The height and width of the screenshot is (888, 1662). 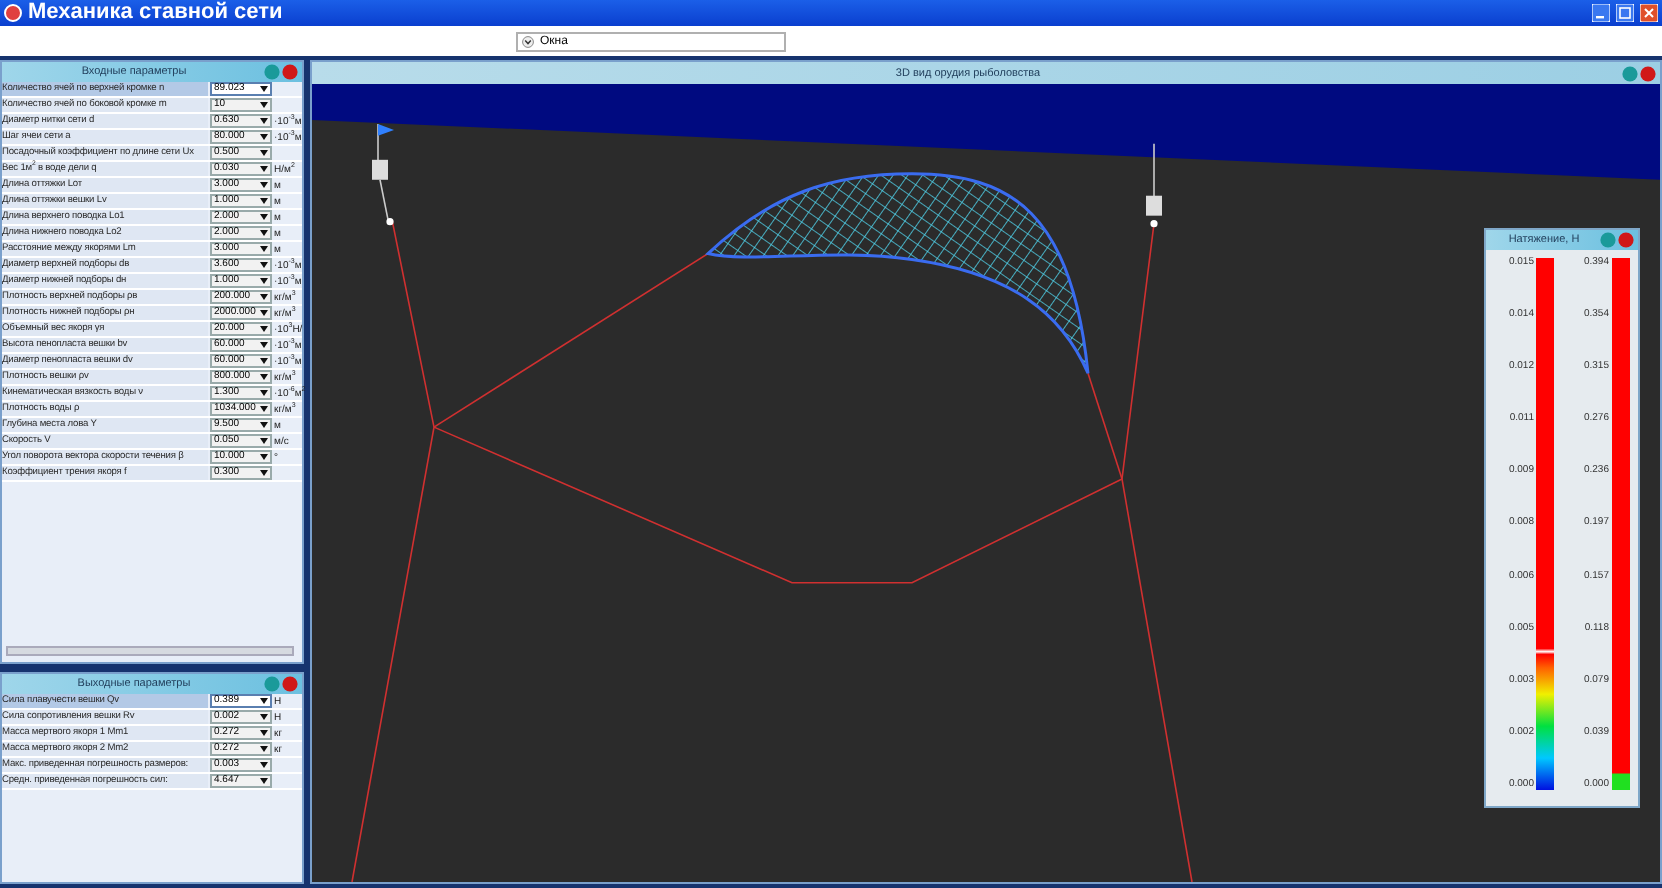 What do you see at coordinates (13, 13) in the screenshot?
I see `app-icon` at bounding box center [13, 13].